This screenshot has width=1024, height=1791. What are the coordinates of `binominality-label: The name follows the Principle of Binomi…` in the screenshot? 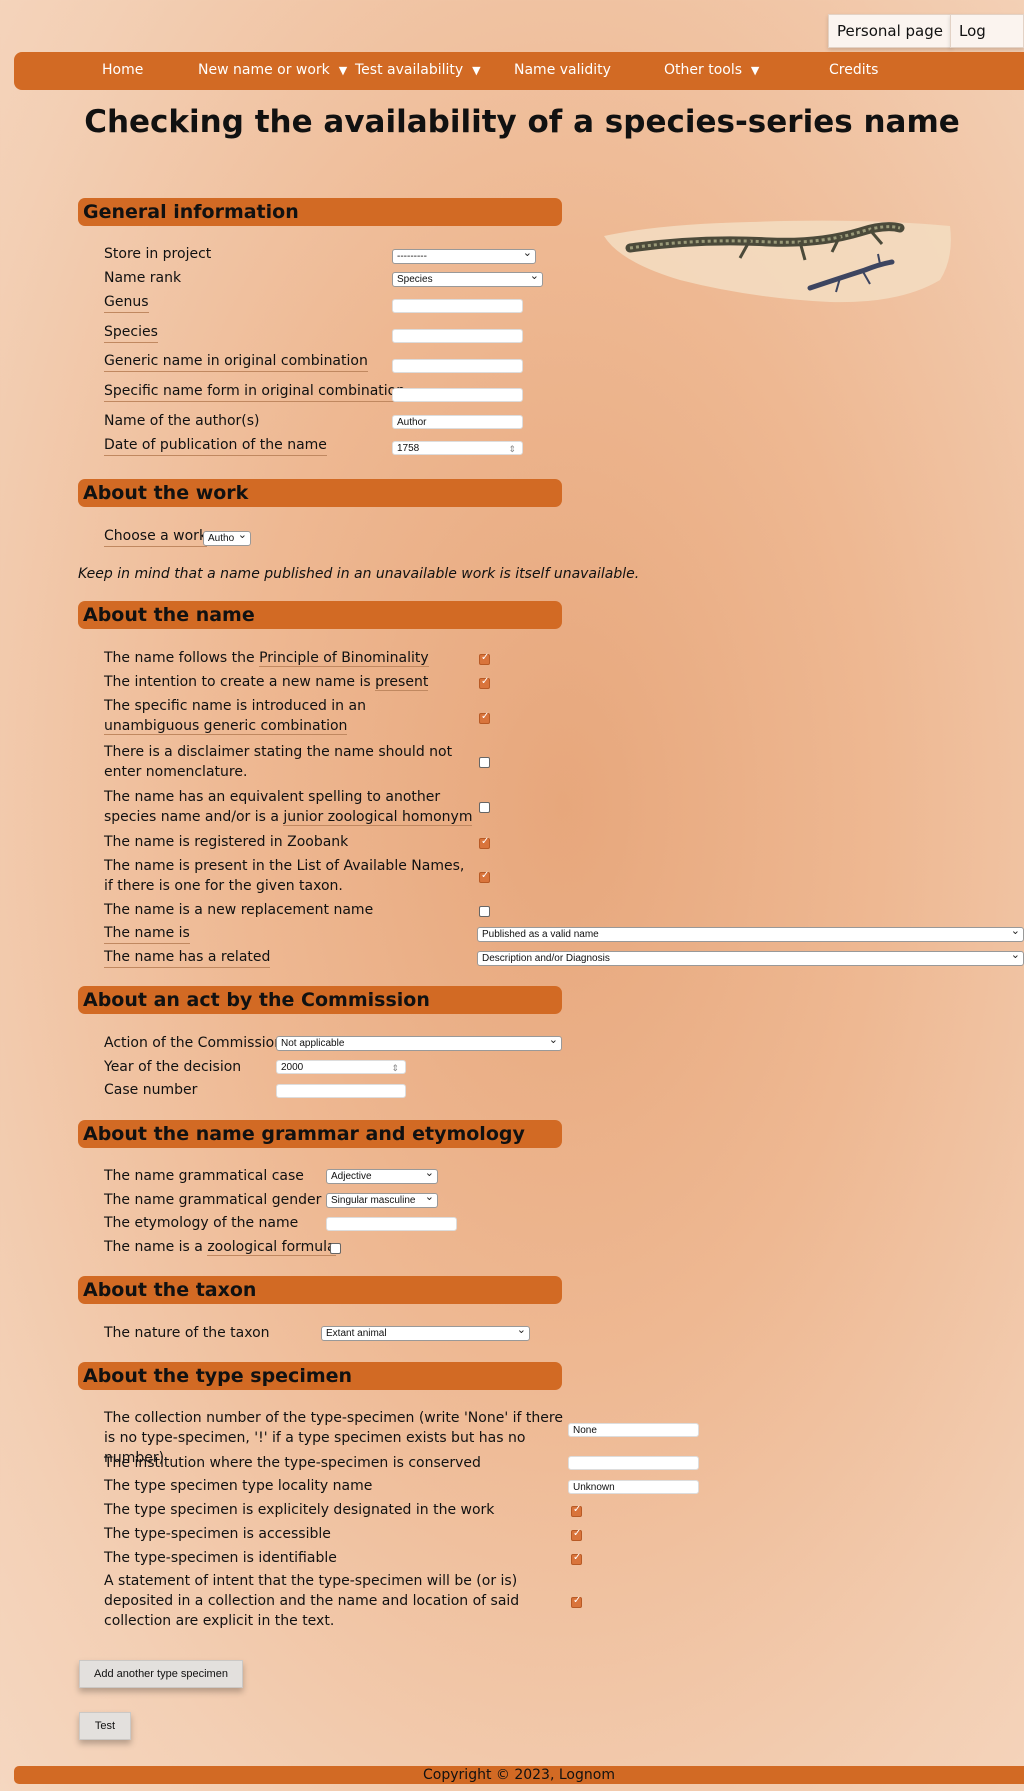 It's located at (266, 658).